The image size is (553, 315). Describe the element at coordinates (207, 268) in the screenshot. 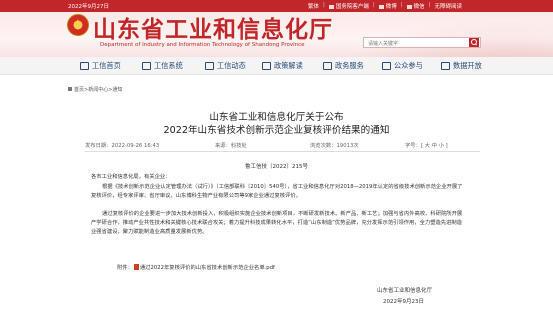

I see `attachment-link: 通过2022年复核评价的山东省技术创新示范企业名单.pdf` at that location.